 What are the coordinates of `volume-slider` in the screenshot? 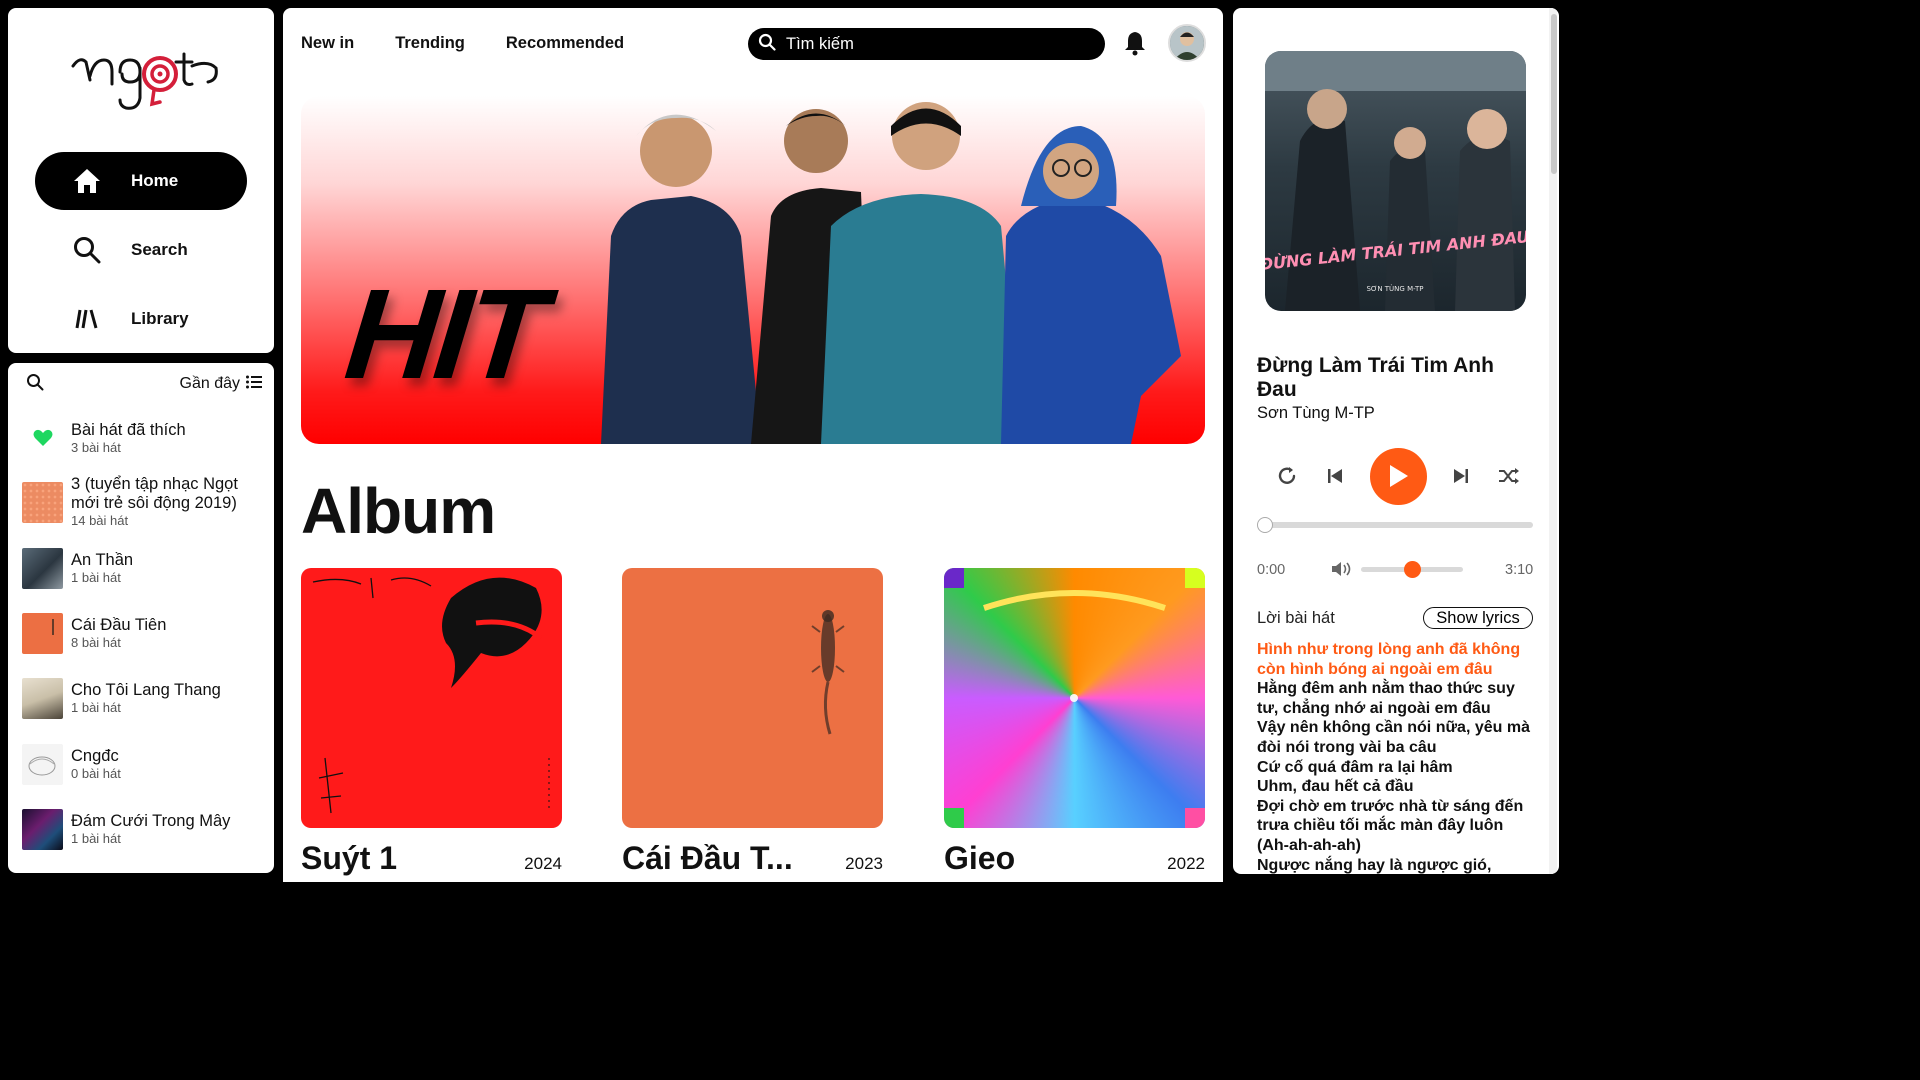 It's located at (1412, 569).